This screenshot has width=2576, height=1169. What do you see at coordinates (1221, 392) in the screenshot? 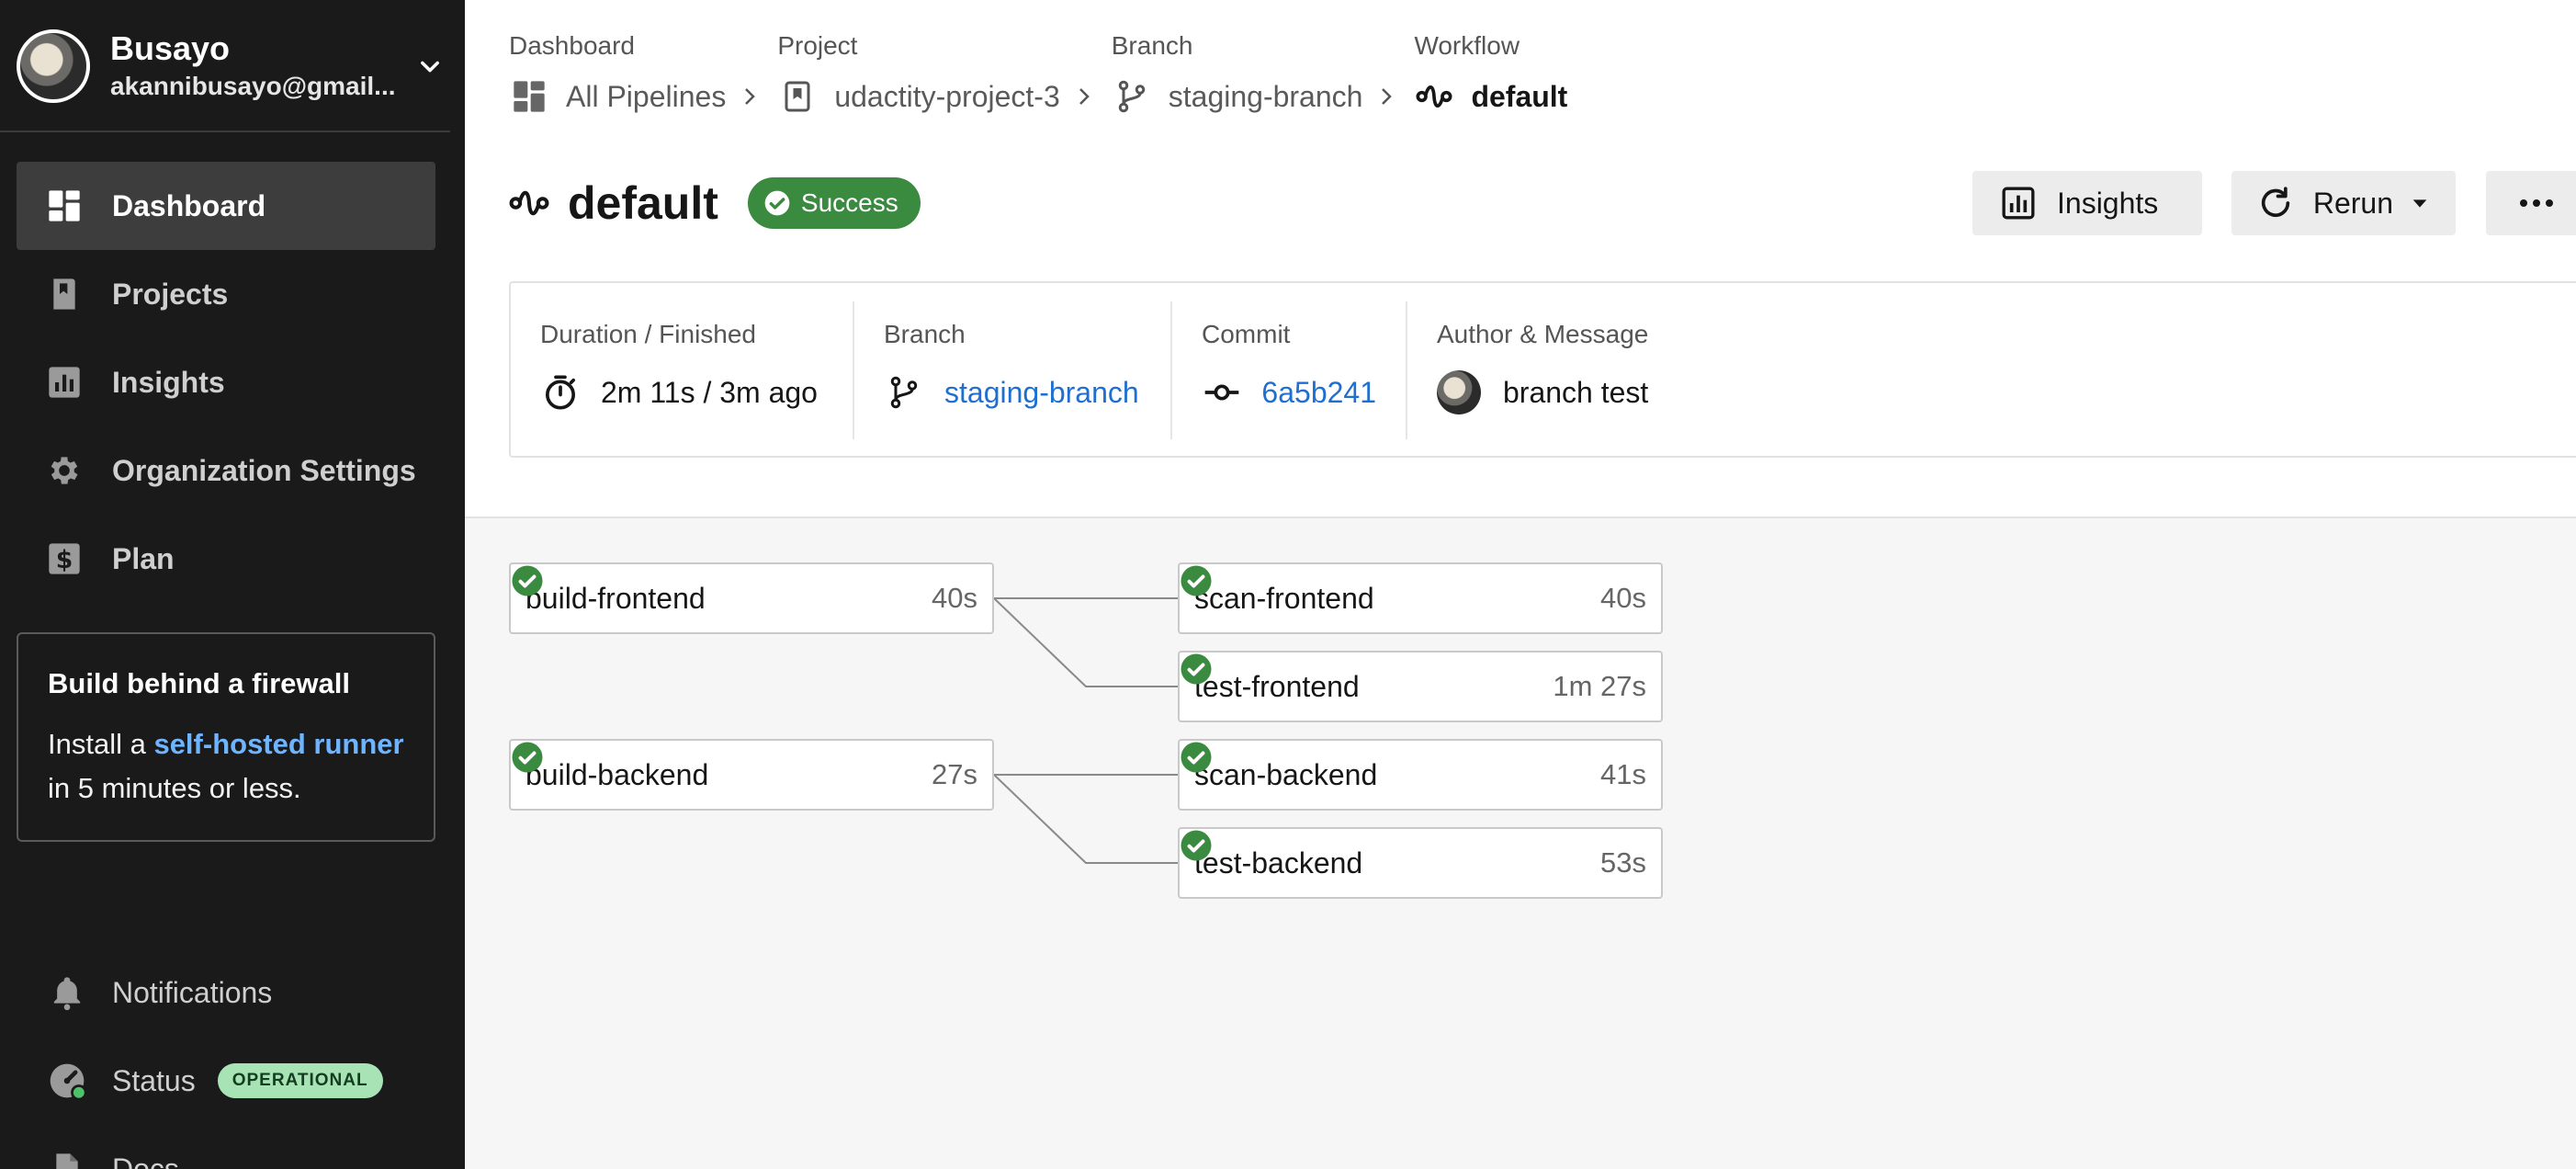
I see `commit-icon` at bounding box center [1221, 392].